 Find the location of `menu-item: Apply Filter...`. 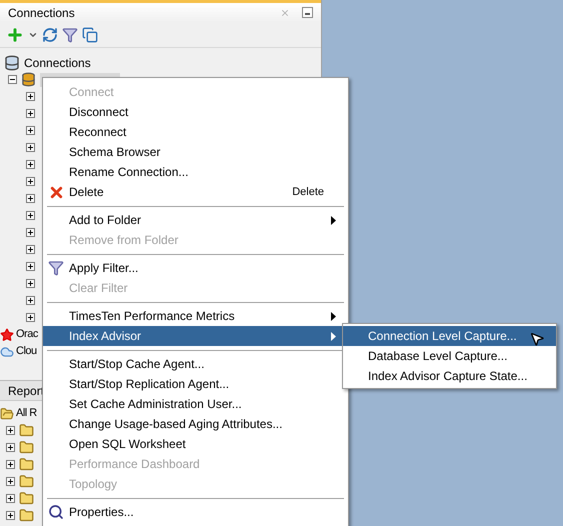

menu-item: Apply Filter... is located at coordinates (195, 268).